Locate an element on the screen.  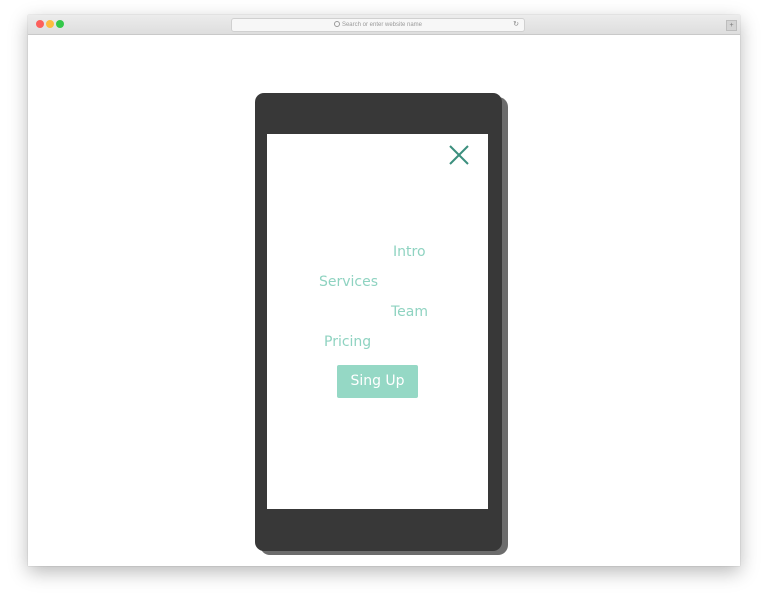
window-close-button is located at coordinates (40, 24).